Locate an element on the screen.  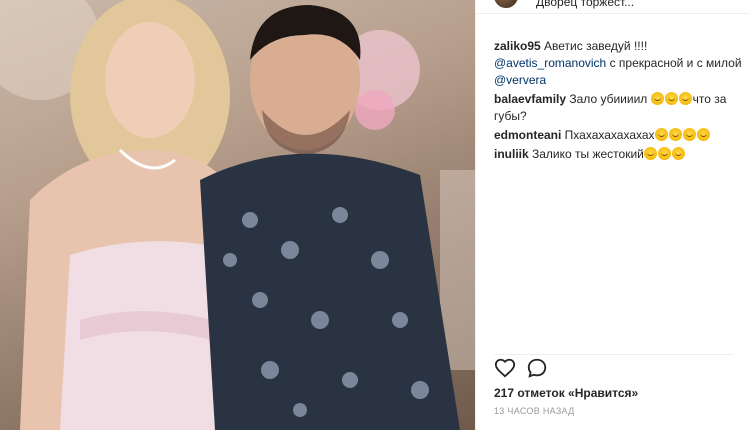
comment-item: balaevfamily Зало убиииил что за губы? is located at coordinates (618, 108).